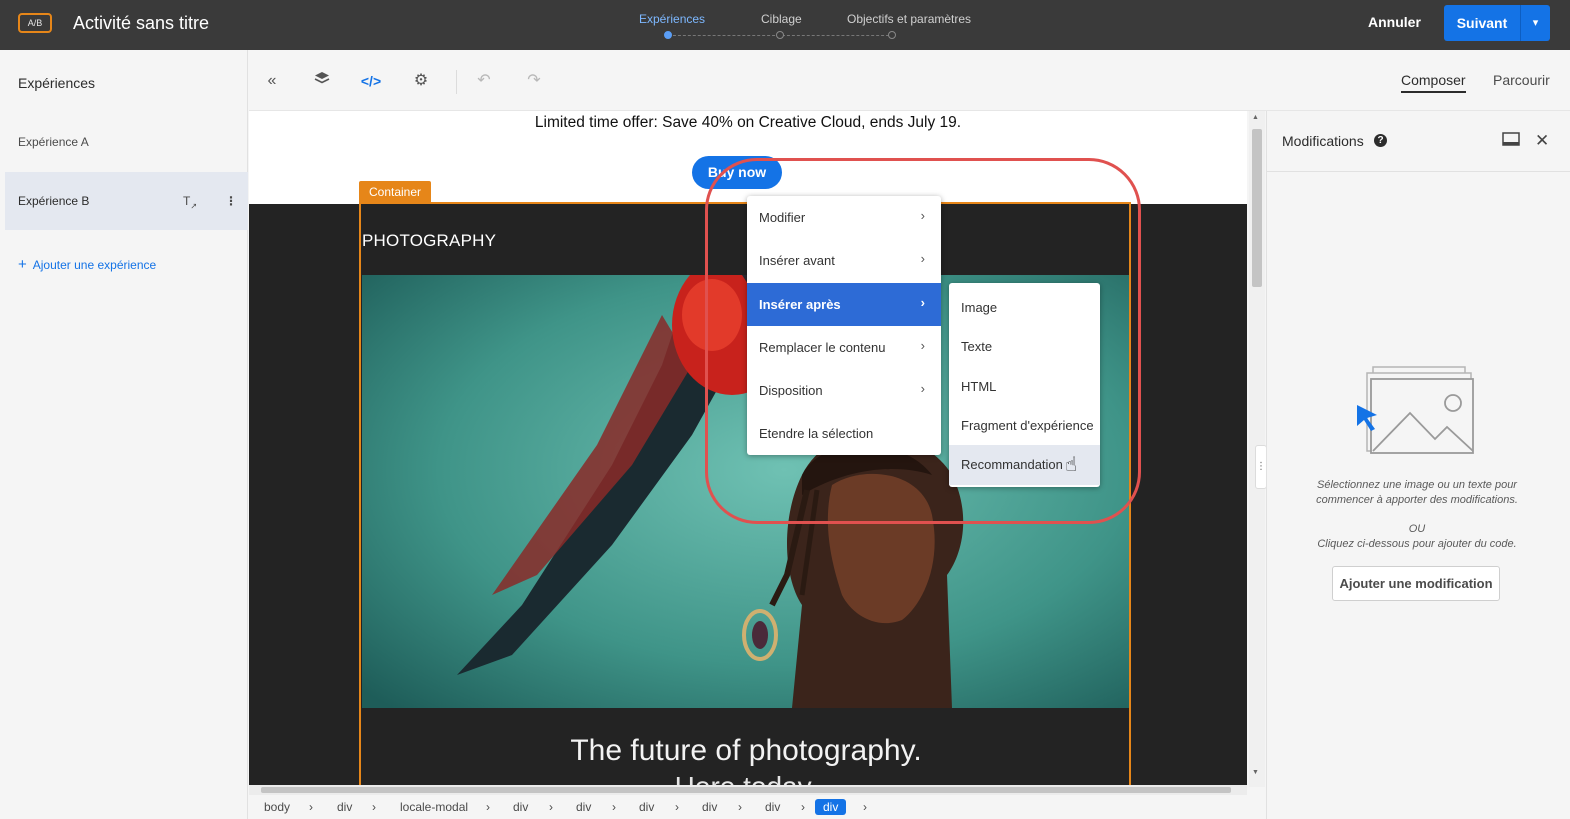 The image size is (1570, 819). Describe the element at coordinates (923, 341) in the screenshot. I see `callout-highlight-ring` at that location.